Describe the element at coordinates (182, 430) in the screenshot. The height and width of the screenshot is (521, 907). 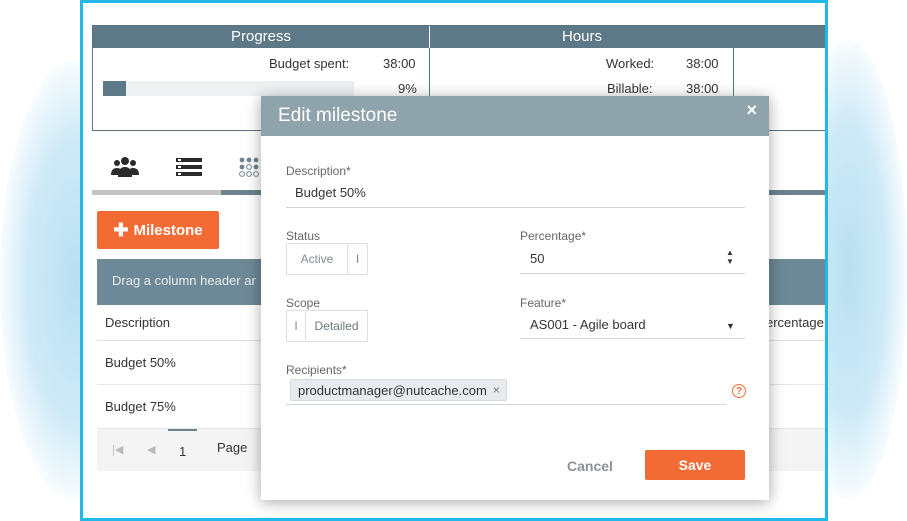
I see `current-page-indicator` at that location.